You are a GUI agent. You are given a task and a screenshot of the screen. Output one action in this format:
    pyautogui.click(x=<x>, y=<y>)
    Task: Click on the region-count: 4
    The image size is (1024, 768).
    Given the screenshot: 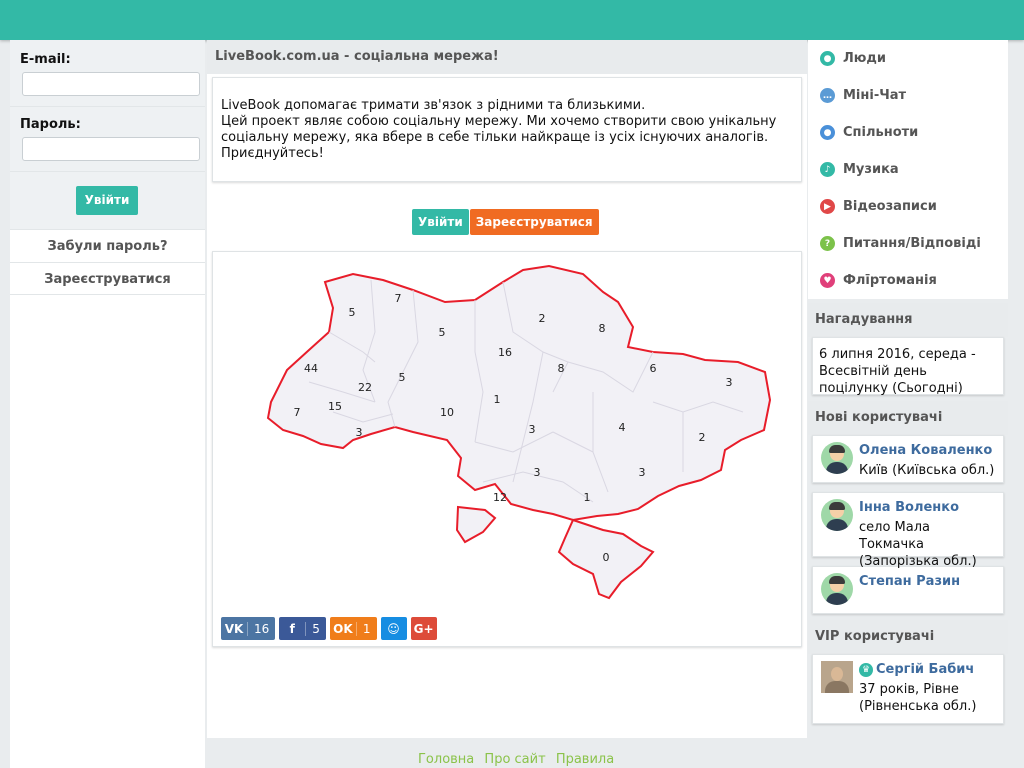 What is the action you would take?
    pyautogui.click(x=622, y=427)
    